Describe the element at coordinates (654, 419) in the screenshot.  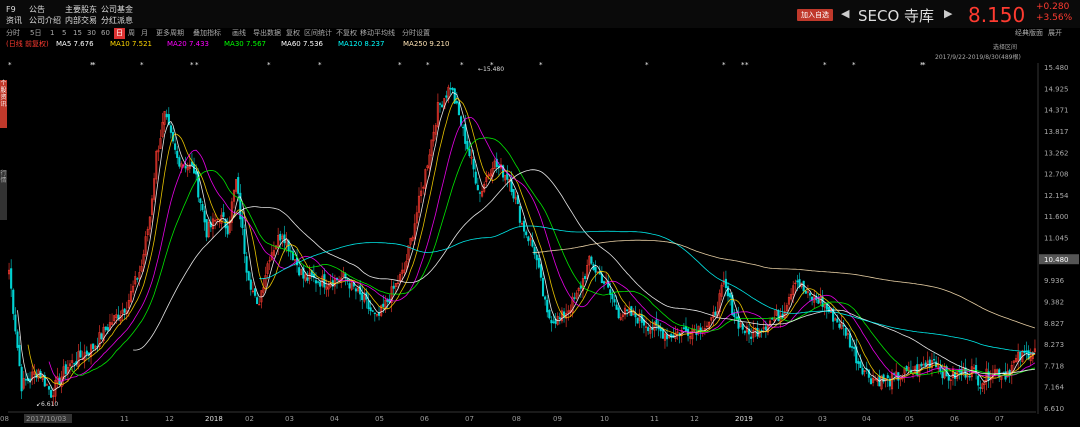
I see `x-tick-label: 11` at that location.